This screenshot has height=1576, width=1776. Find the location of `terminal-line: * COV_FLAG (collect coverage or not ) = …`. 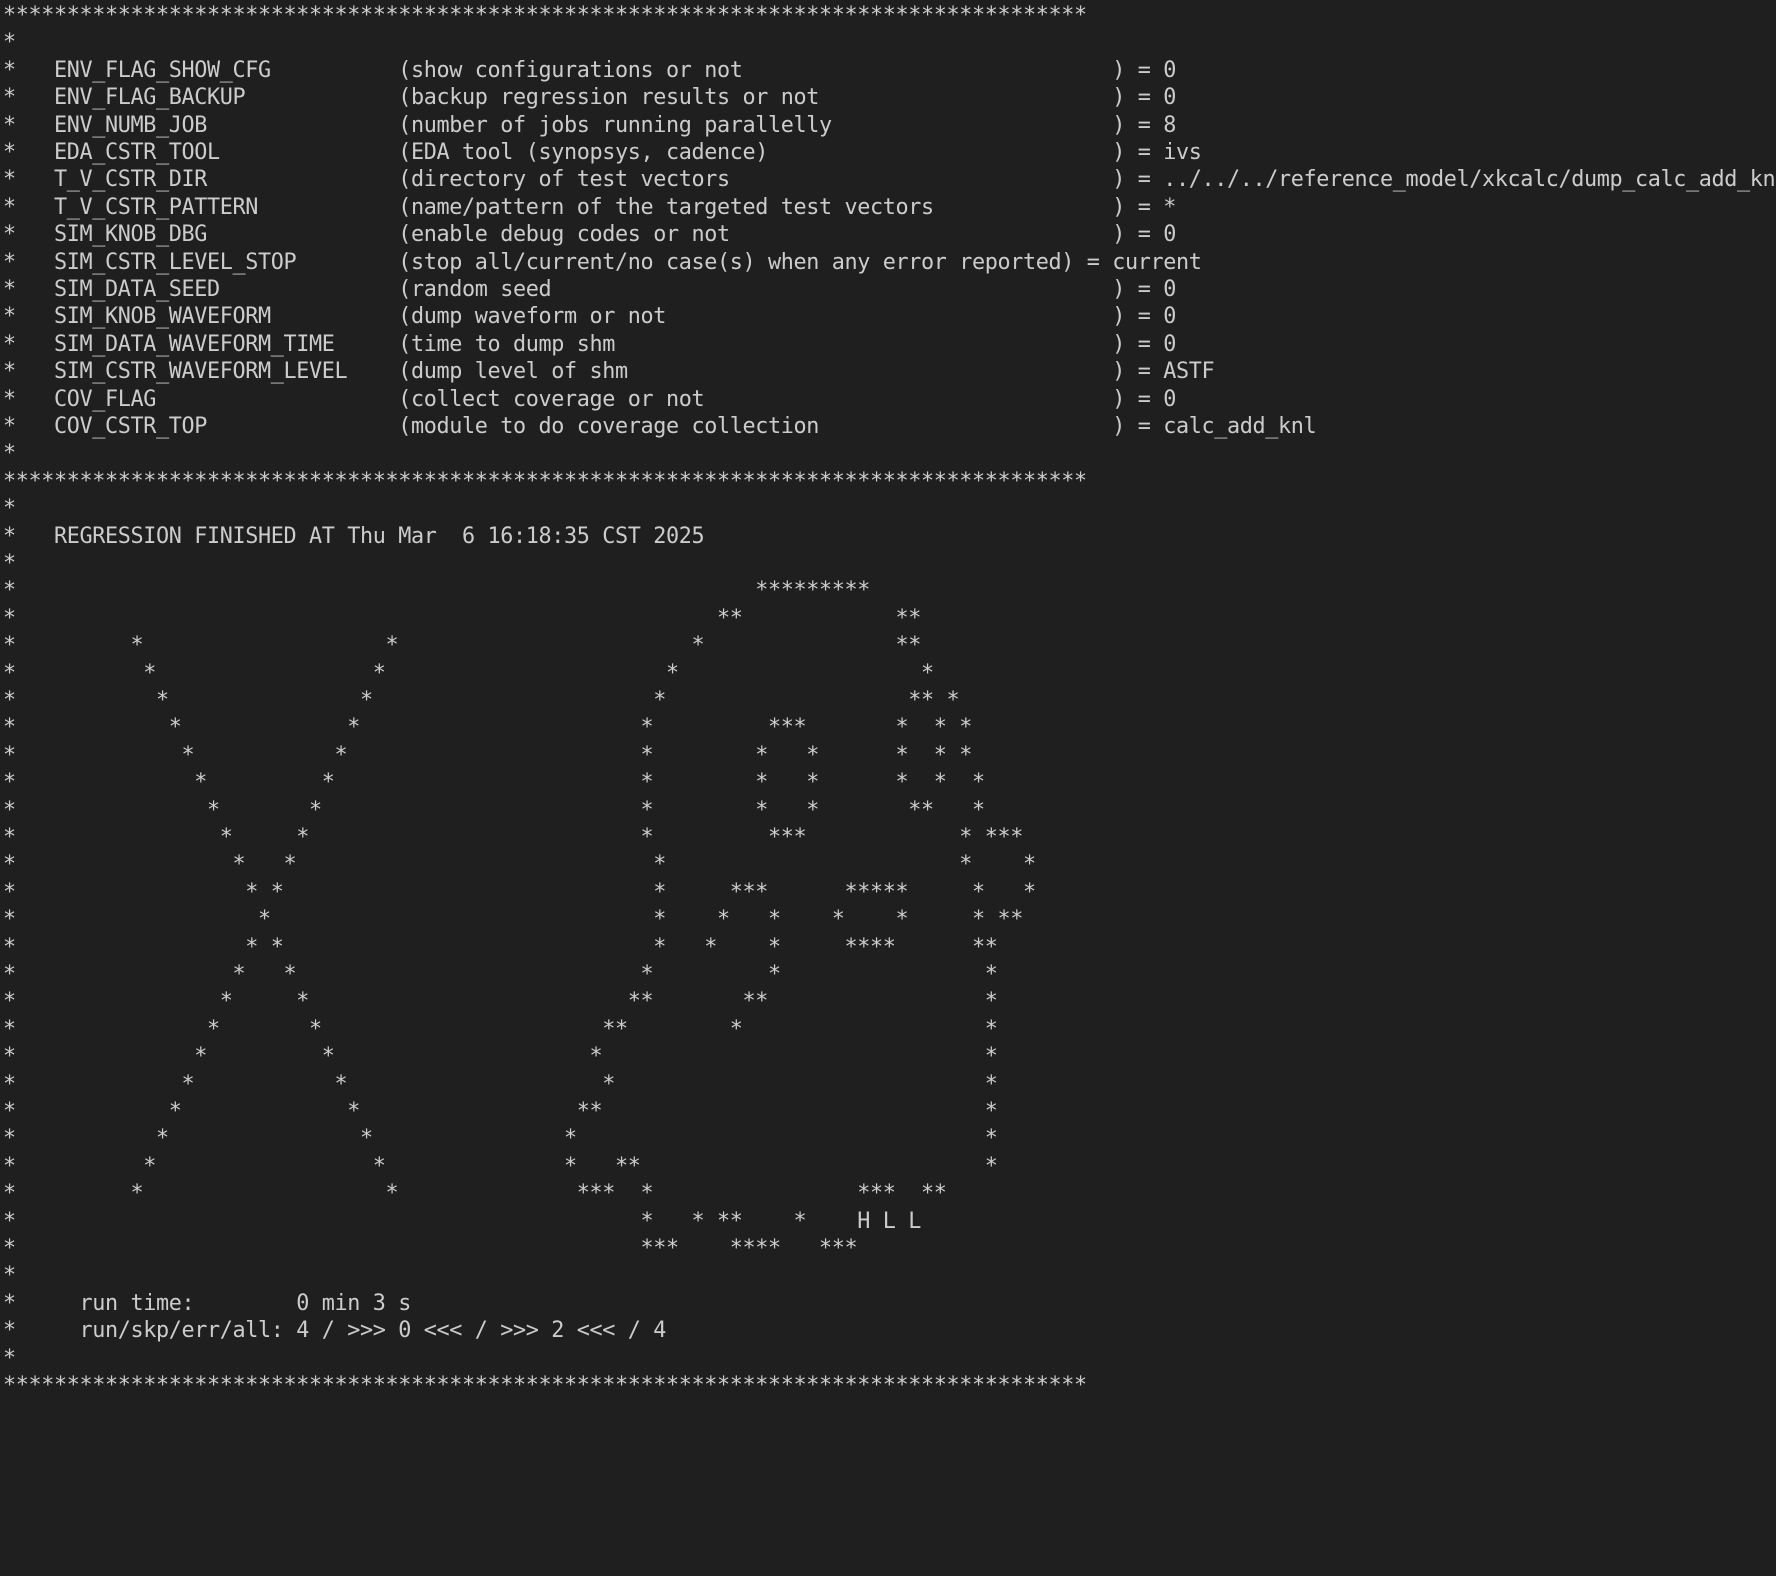

terminal-line: * COV_FLAG (collect coverage or not ) = … is located at coordinates (589, 399).